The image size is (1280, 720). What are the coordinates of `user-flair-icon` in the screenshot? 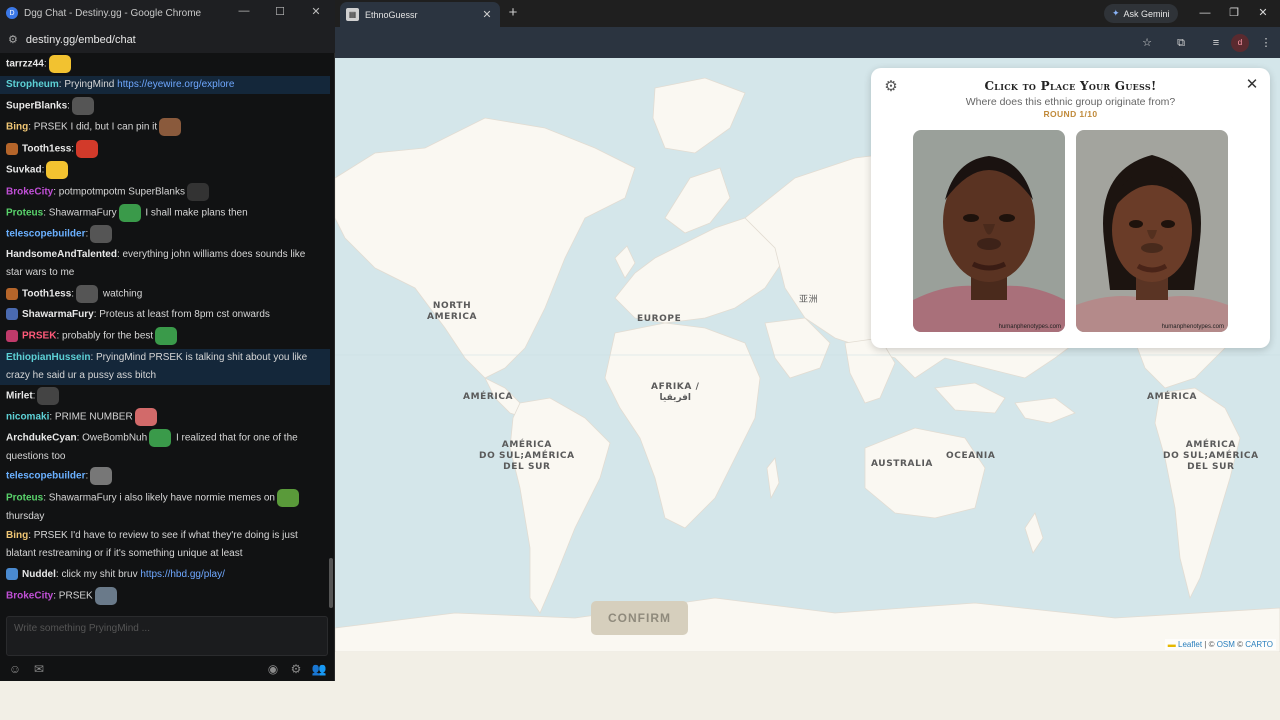 It's located at (12, 336).